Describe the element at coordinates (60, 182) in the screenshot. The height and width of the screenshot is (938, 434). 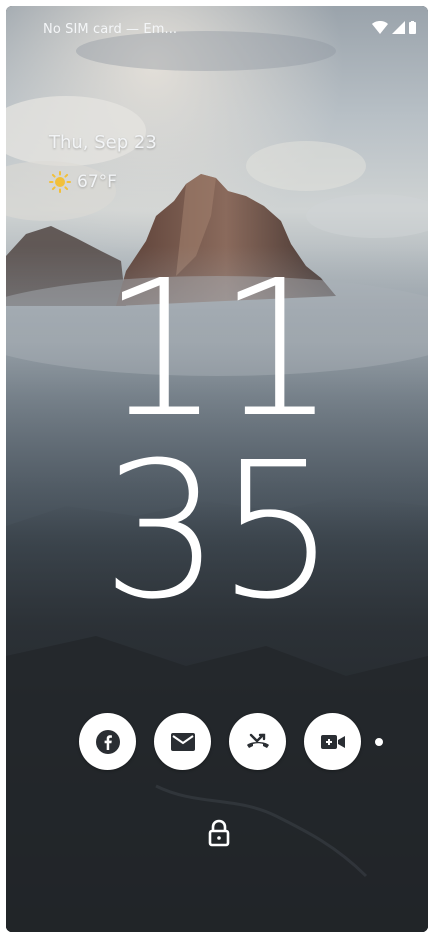
I see `sun-icon` at that location.